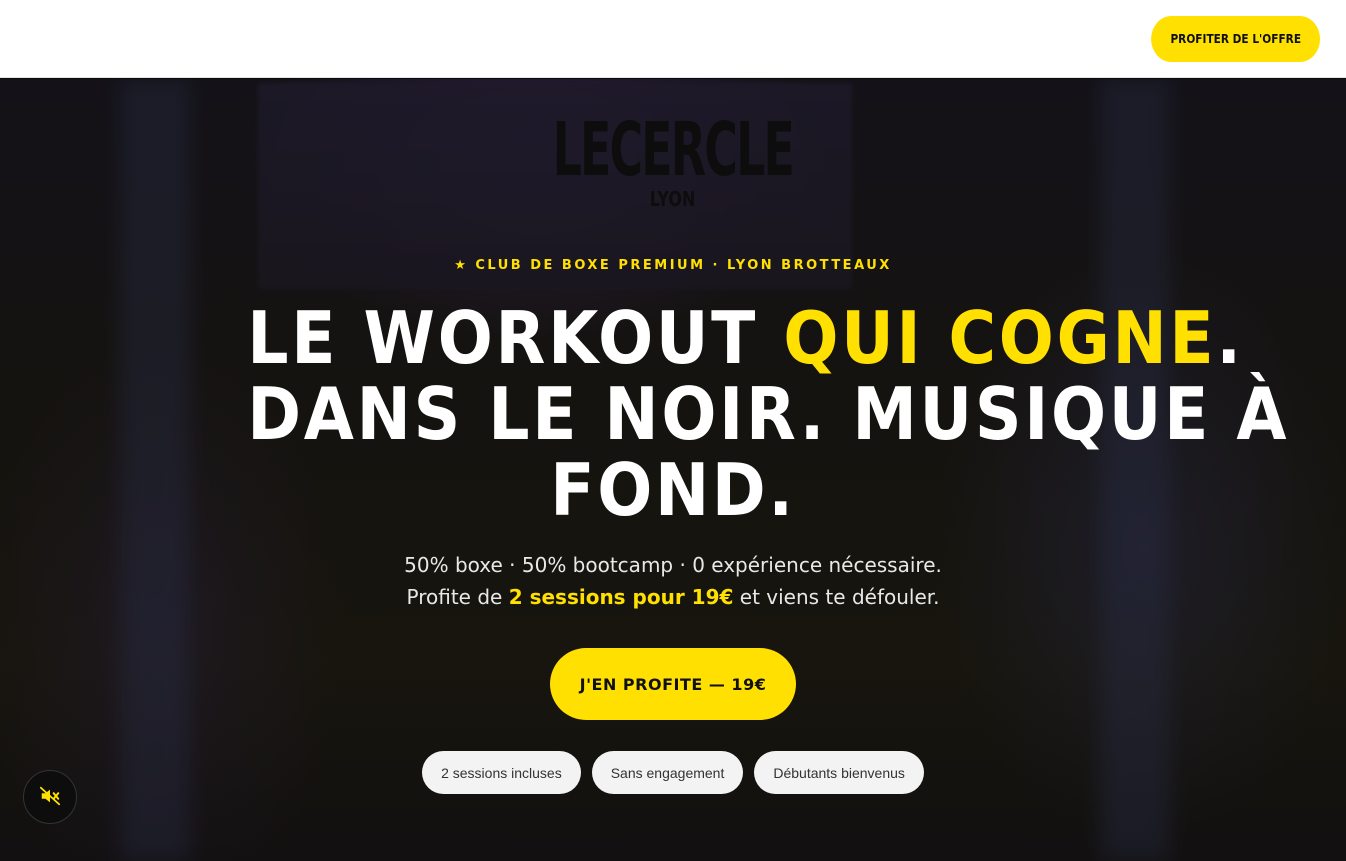 This screenshot has height=861, width=1346. What do you see at coordinates (673, 265) in the screenshot?
I see `hero-tagline: ★ CLUB DE BOXE PREMIUM · LYON BROTTEAUX` at bounding box center [673, 265].